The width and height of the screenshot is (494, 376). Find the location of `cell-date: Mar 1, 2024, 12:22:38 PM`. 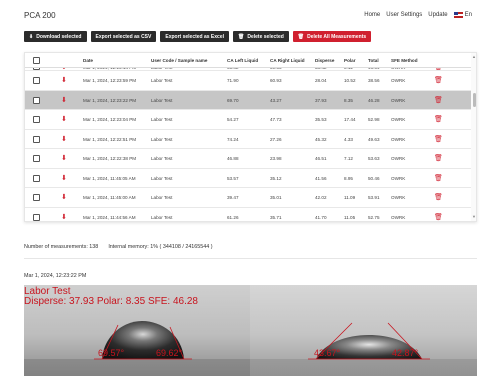

cell-date: Mar 1, 2024, 12:22:38 PM is located at coordinates (110, 158).